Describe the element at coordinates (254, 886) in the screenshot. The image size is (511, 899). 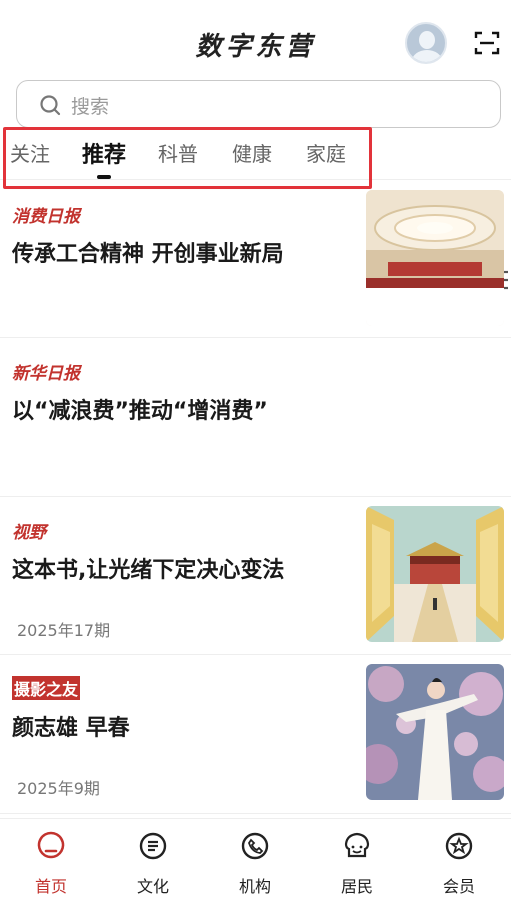
I see `tabbar-label: 机构` at that location.